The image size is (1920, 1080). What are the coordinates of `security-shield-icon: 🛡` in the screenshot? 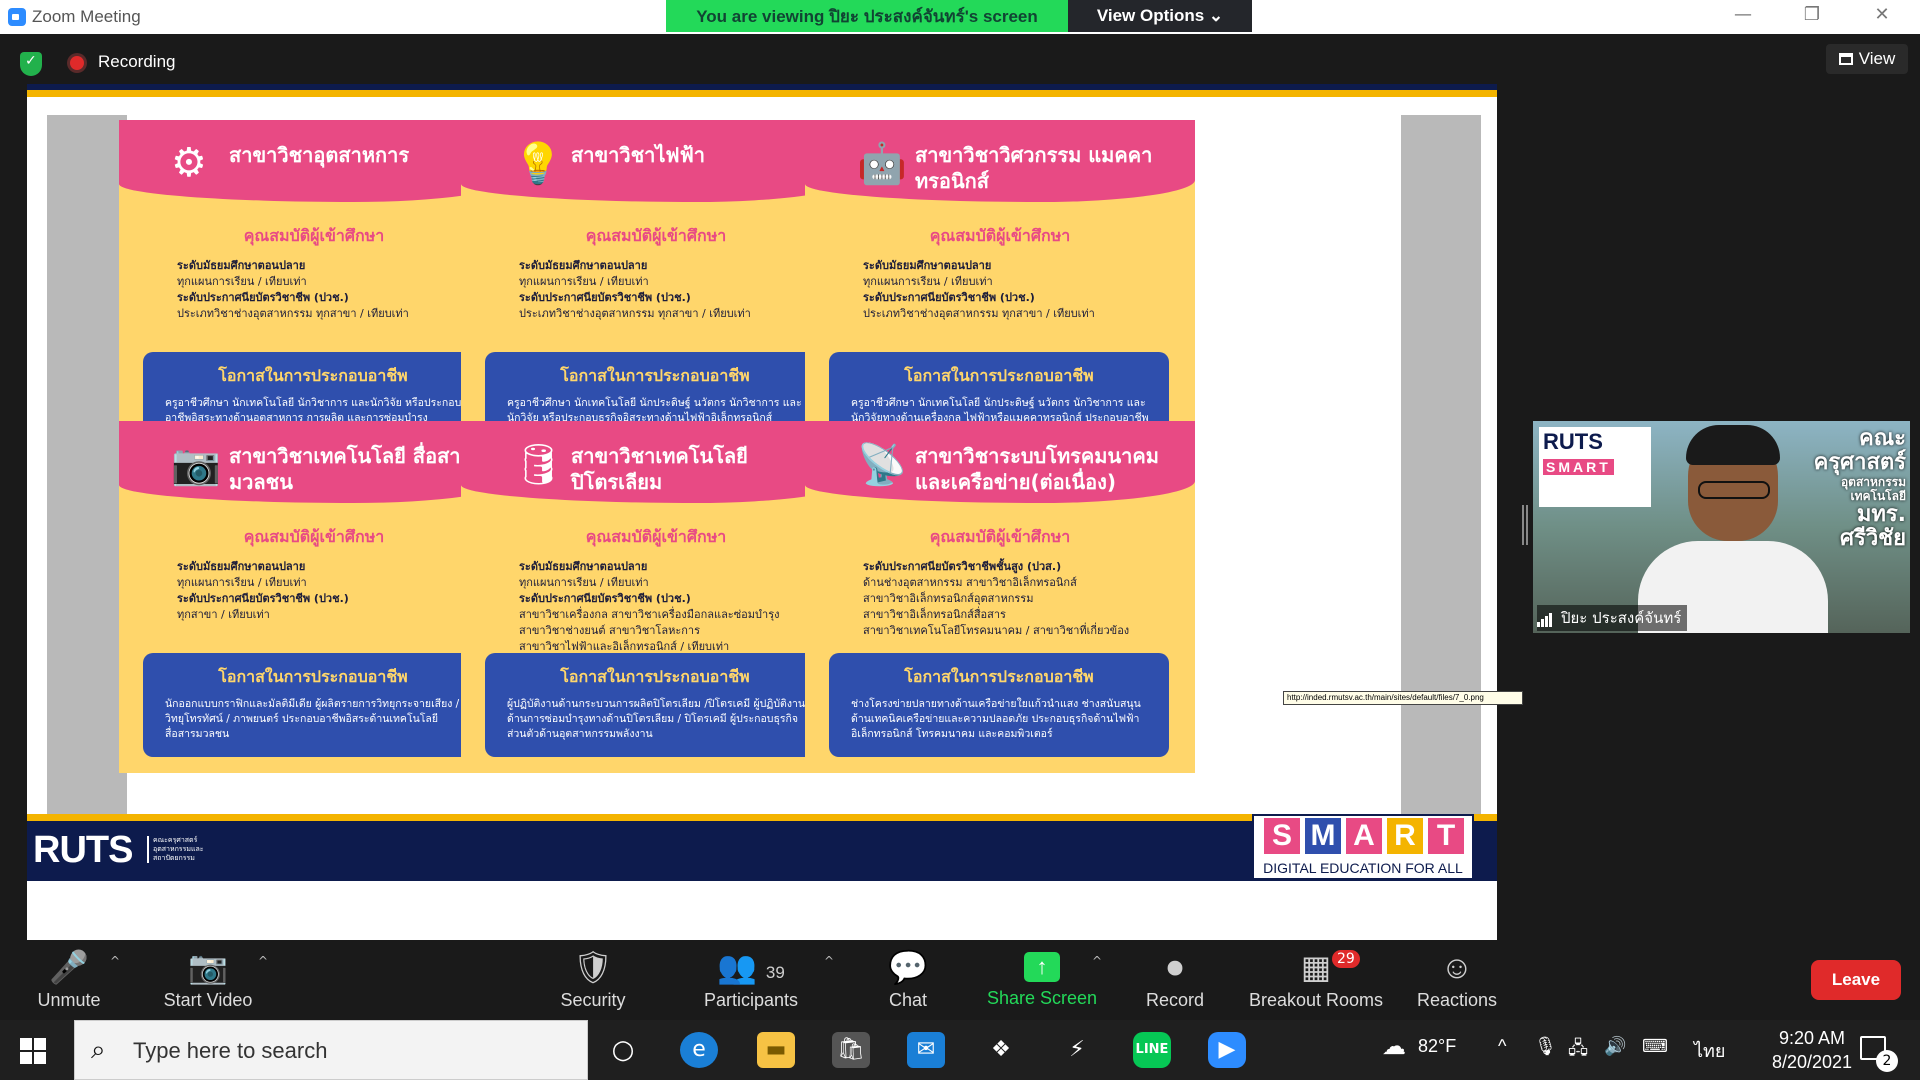 It's located at (593, 967).